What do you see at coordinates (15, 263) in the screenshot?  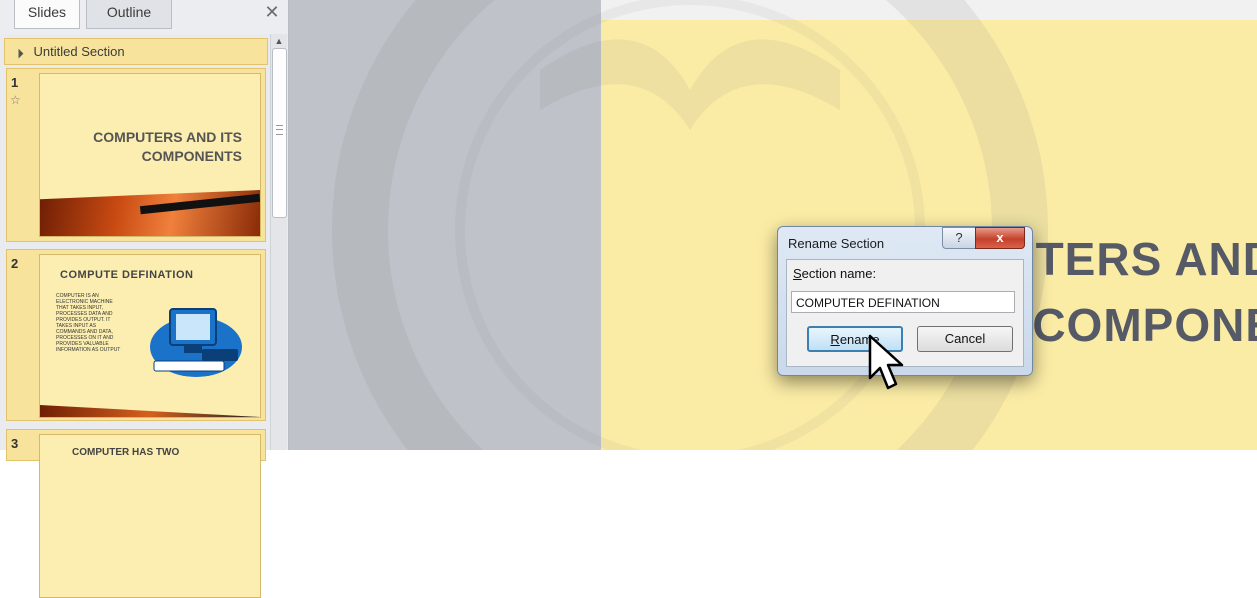 I see `slide-number: 2` at bounding box center [15, 263].